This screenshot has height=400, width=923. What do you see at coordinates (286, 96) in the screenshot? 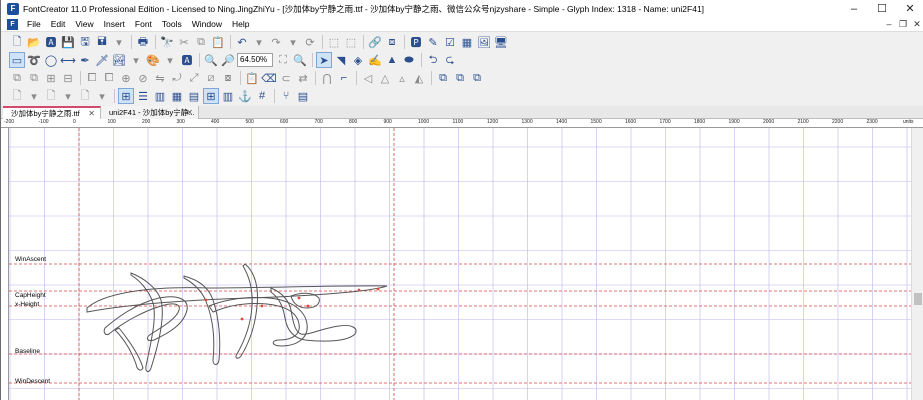
I see `branch-icon: ⑂` at bounding box center [286, 96].